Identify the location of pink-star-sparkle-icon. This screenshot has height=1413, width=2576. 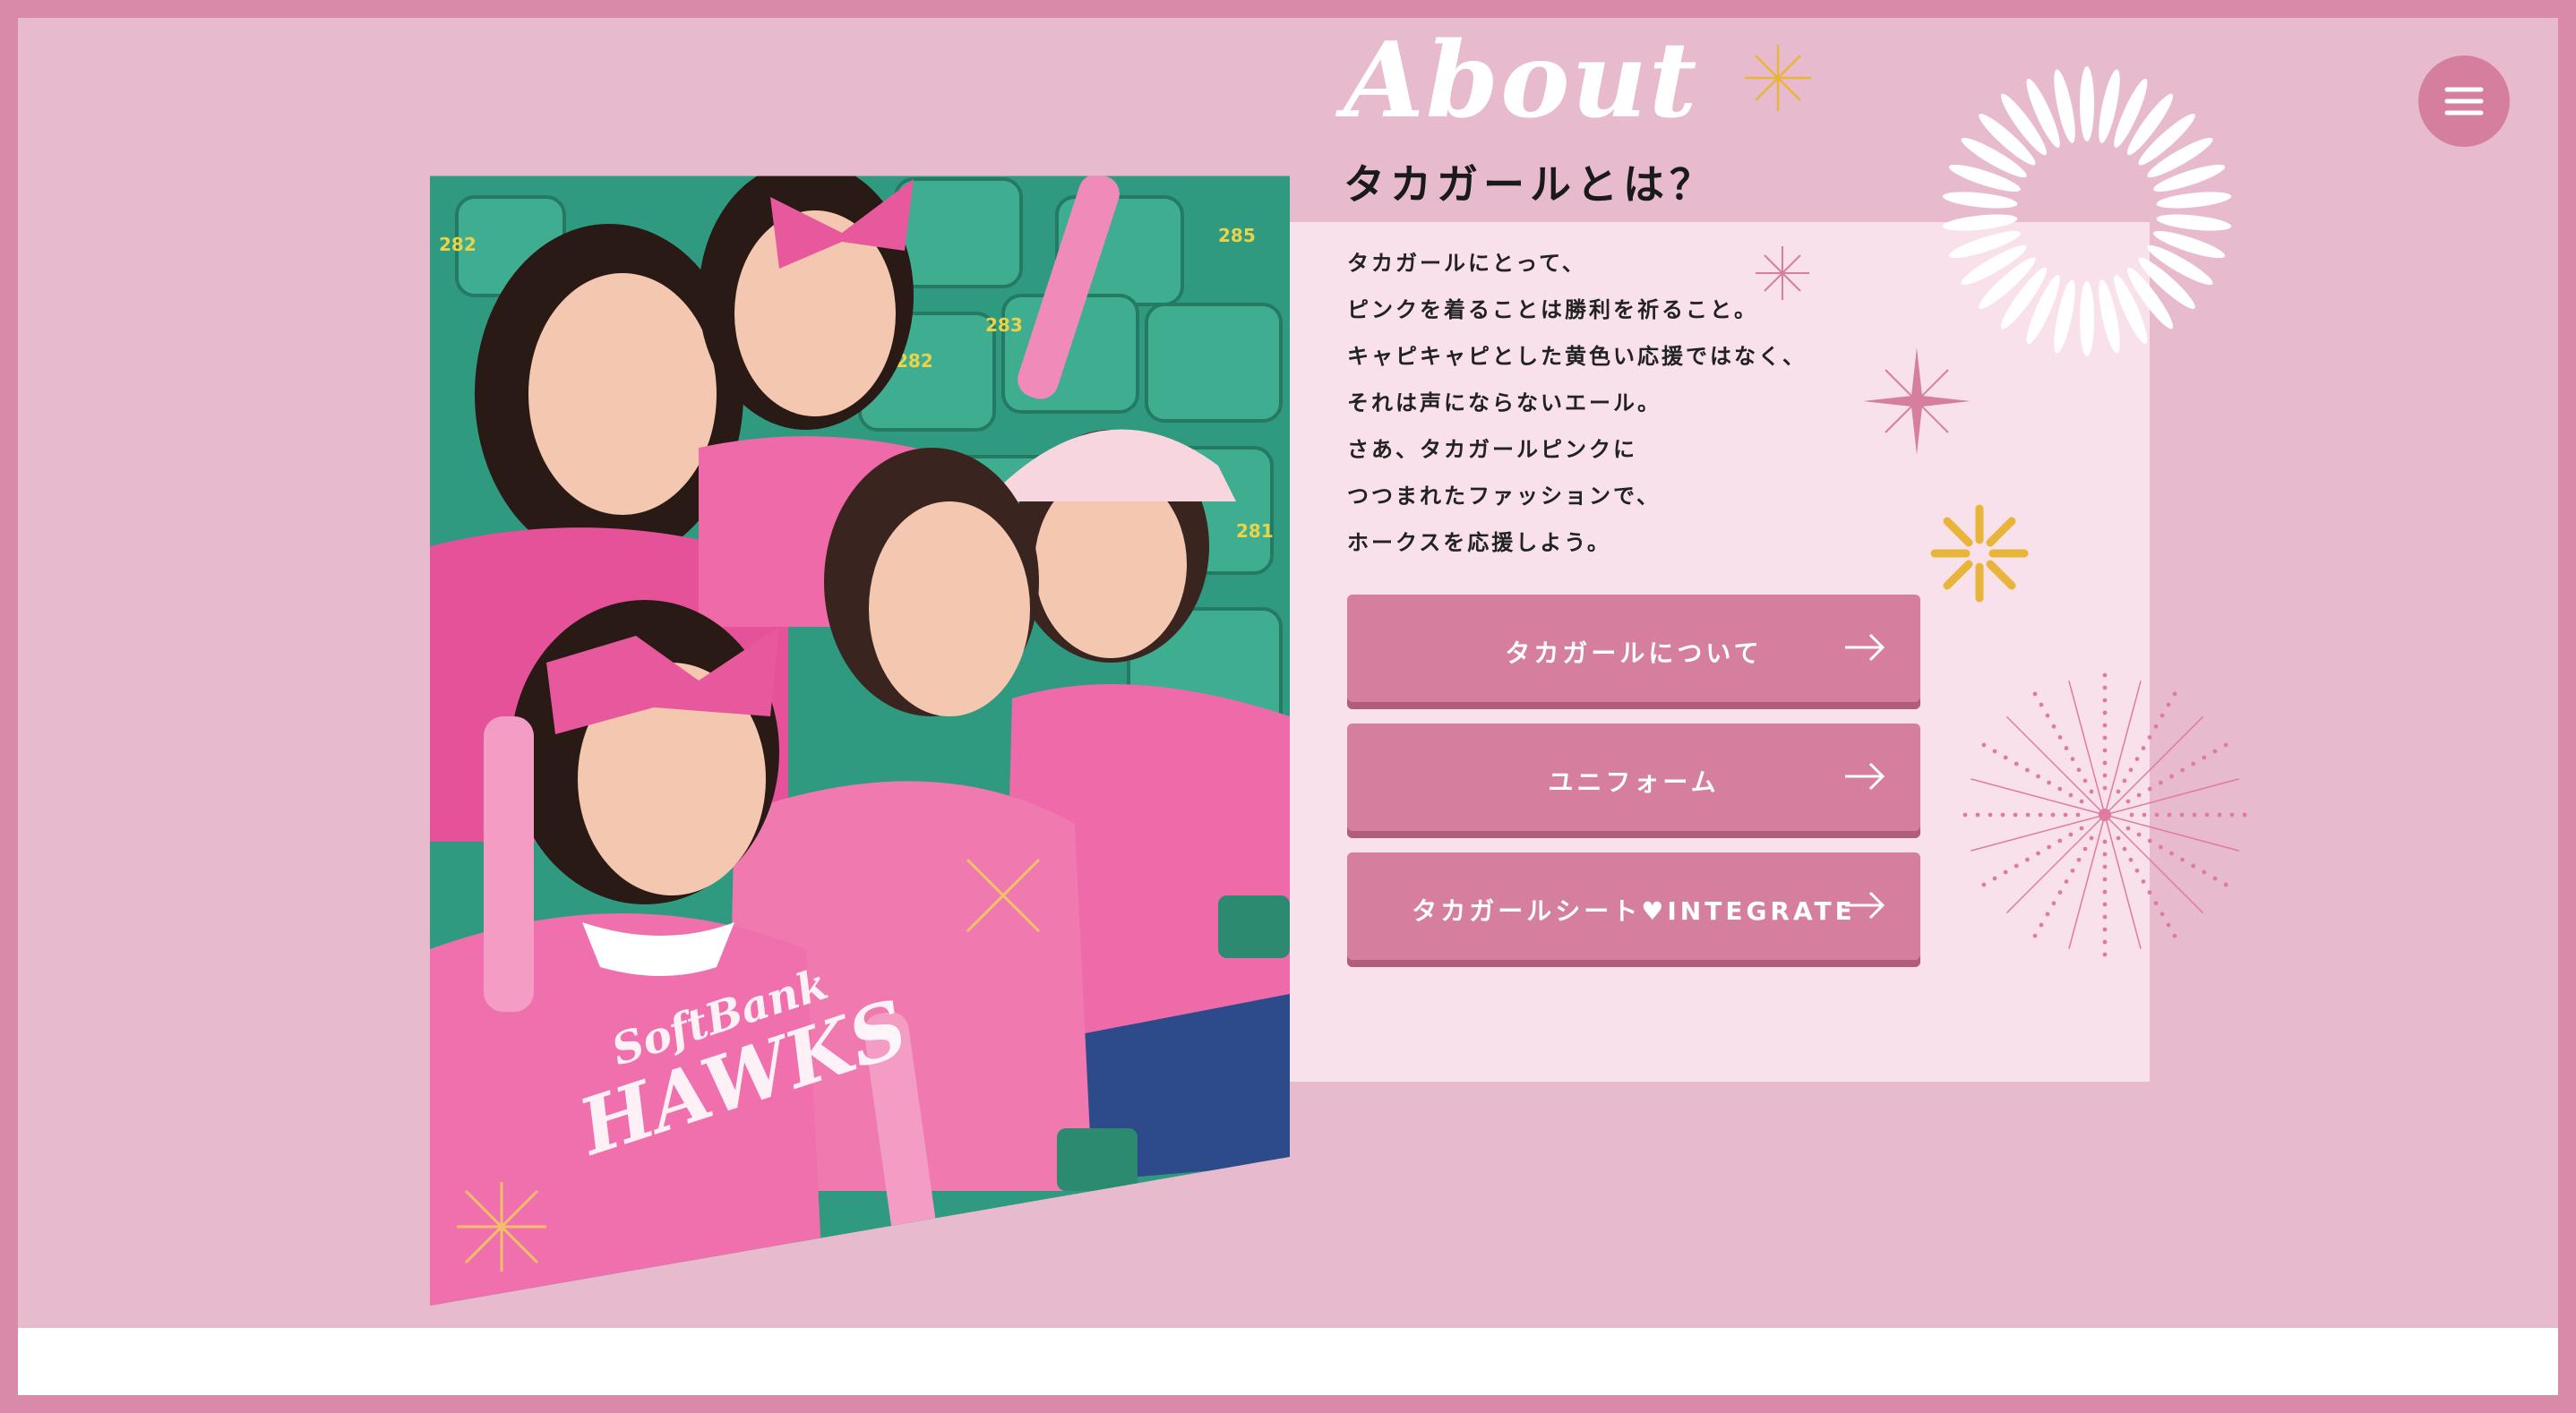
(1917, 401).